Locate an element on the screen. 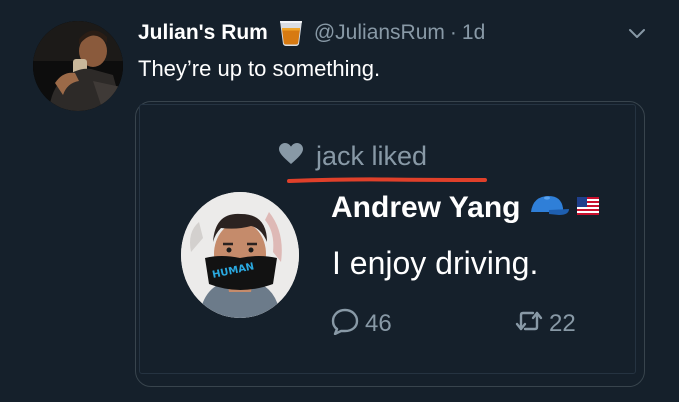  user-avatar is located at coordinates (78, 66).